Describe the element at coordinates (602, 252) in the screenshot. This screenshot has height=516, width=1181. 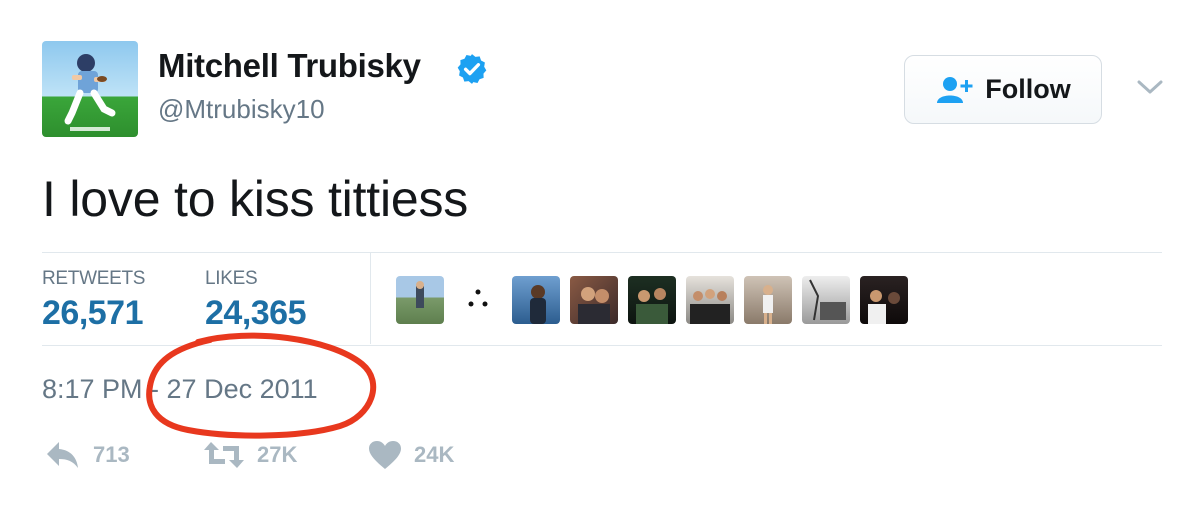
I see `divider` at that location.